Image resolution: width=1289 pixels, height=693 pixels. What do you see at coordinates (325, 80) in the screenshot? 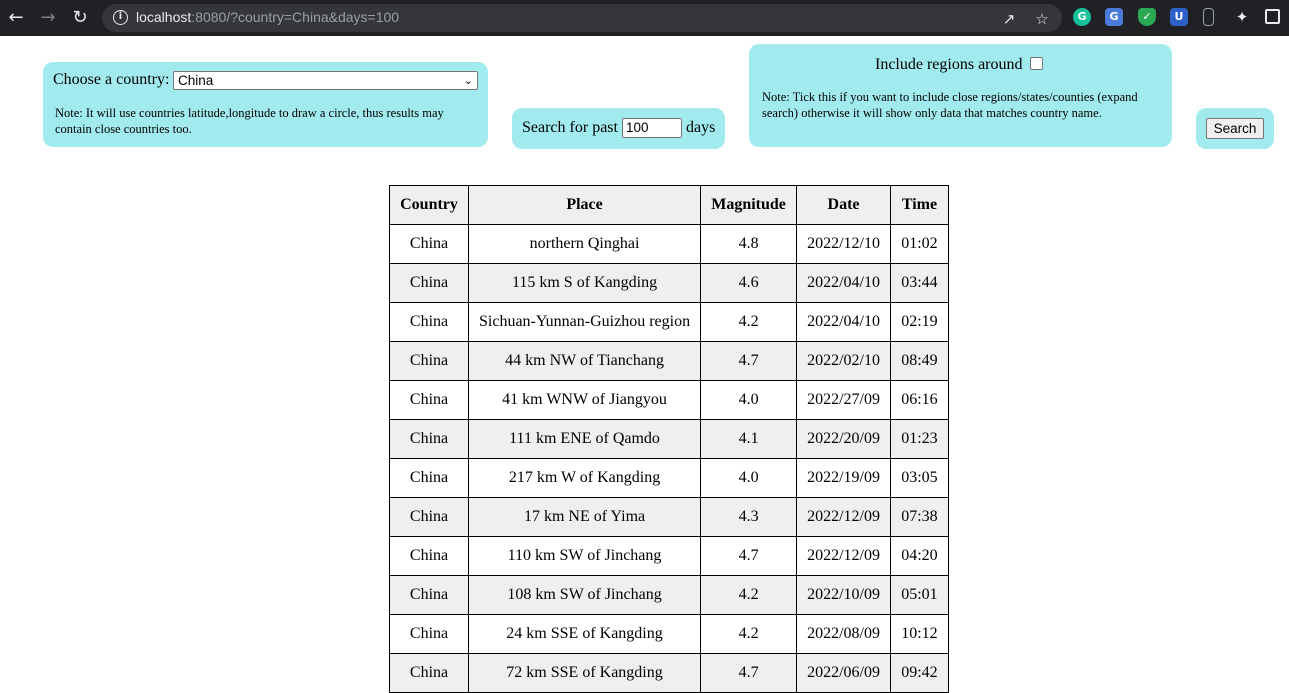
I see `country-select: China ⌄` at bounding box center [325, 80].